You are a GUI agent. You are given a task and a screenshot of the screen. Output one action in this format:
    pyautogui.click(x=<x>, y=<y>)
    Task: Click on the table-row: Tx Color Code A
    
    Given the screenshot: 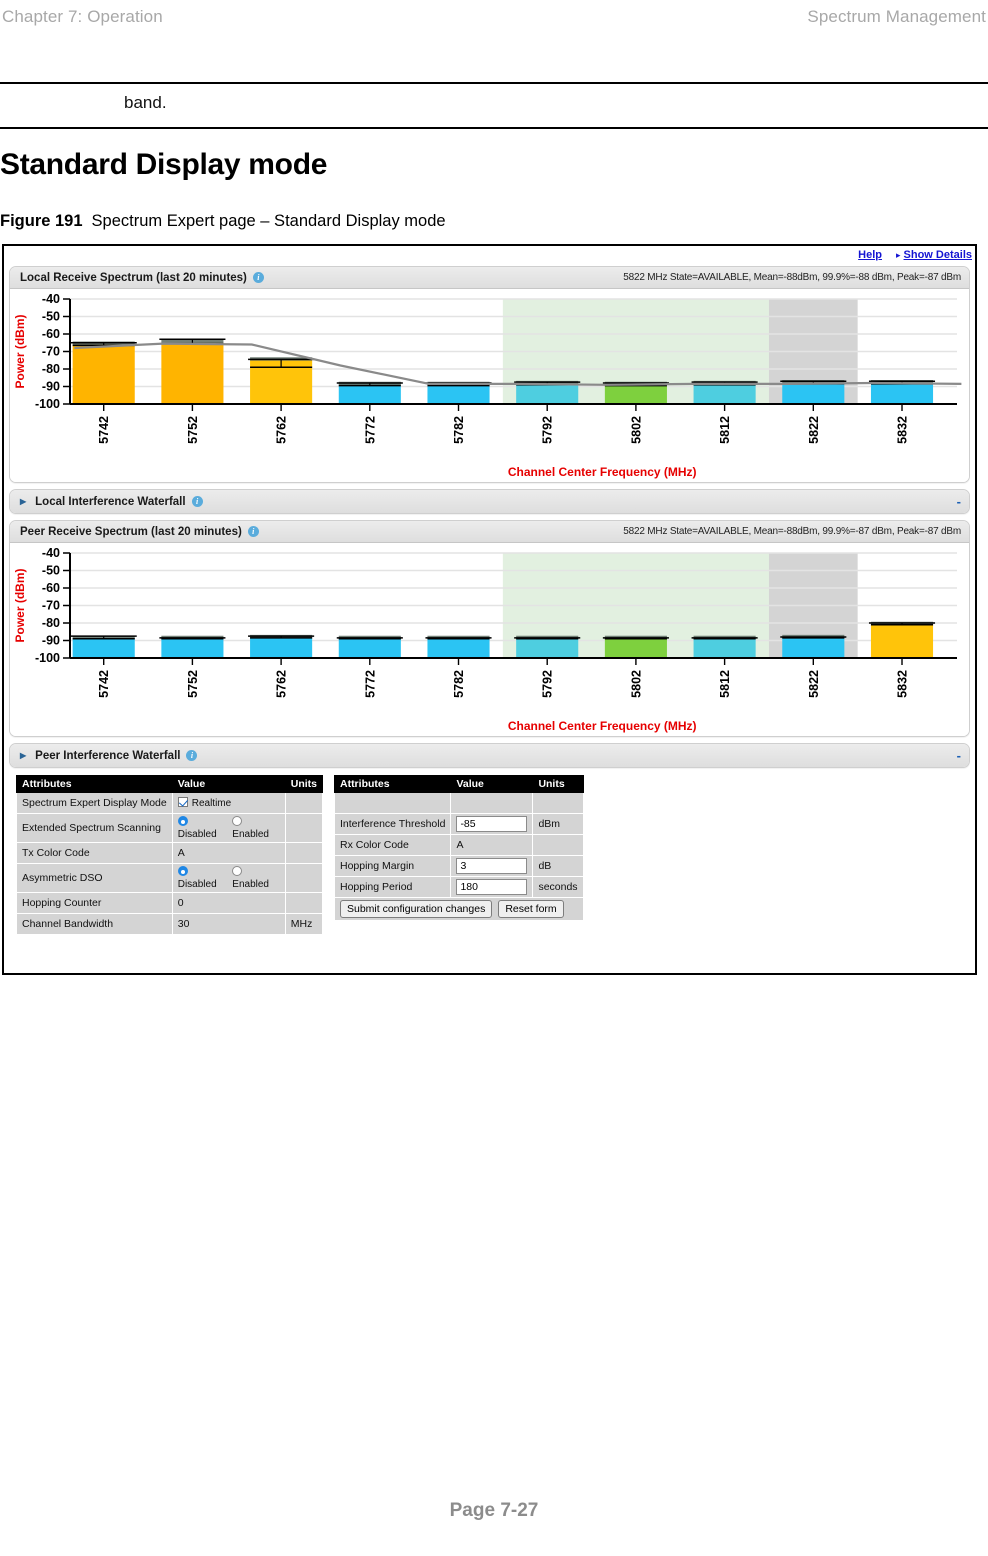 What is the action you would take?
    pyautogui.click(x=169, y=853)
    